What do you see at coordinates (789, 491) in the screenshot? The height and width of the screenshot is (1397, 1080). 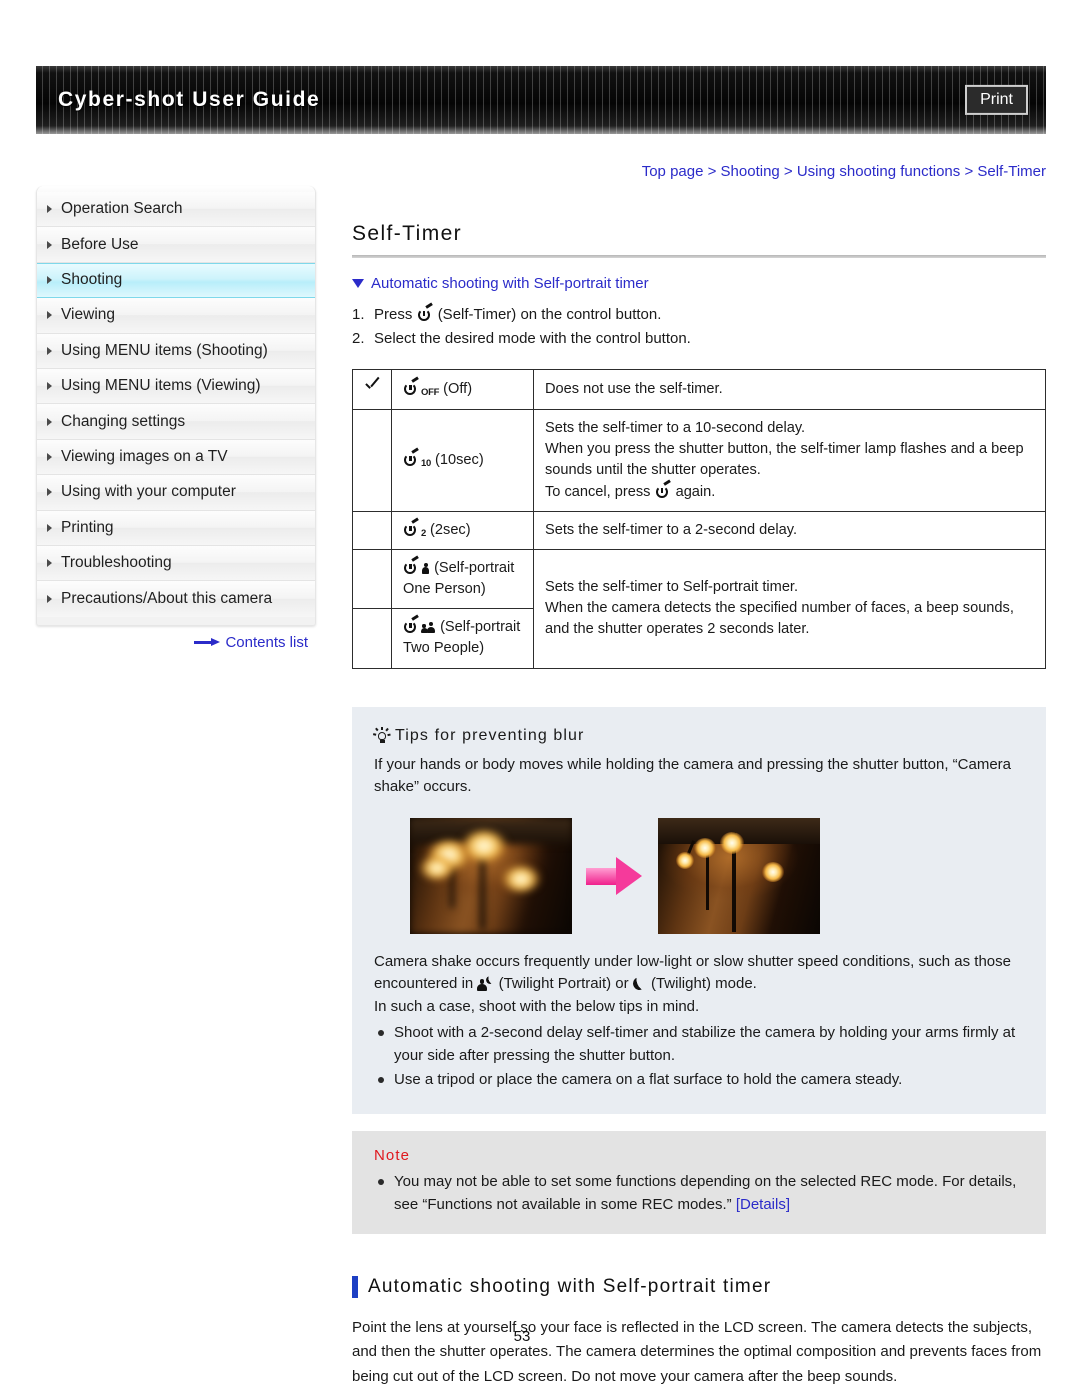 I see `desc-line-cancel: To cancel, press again.` at bounding box center [789, 491].